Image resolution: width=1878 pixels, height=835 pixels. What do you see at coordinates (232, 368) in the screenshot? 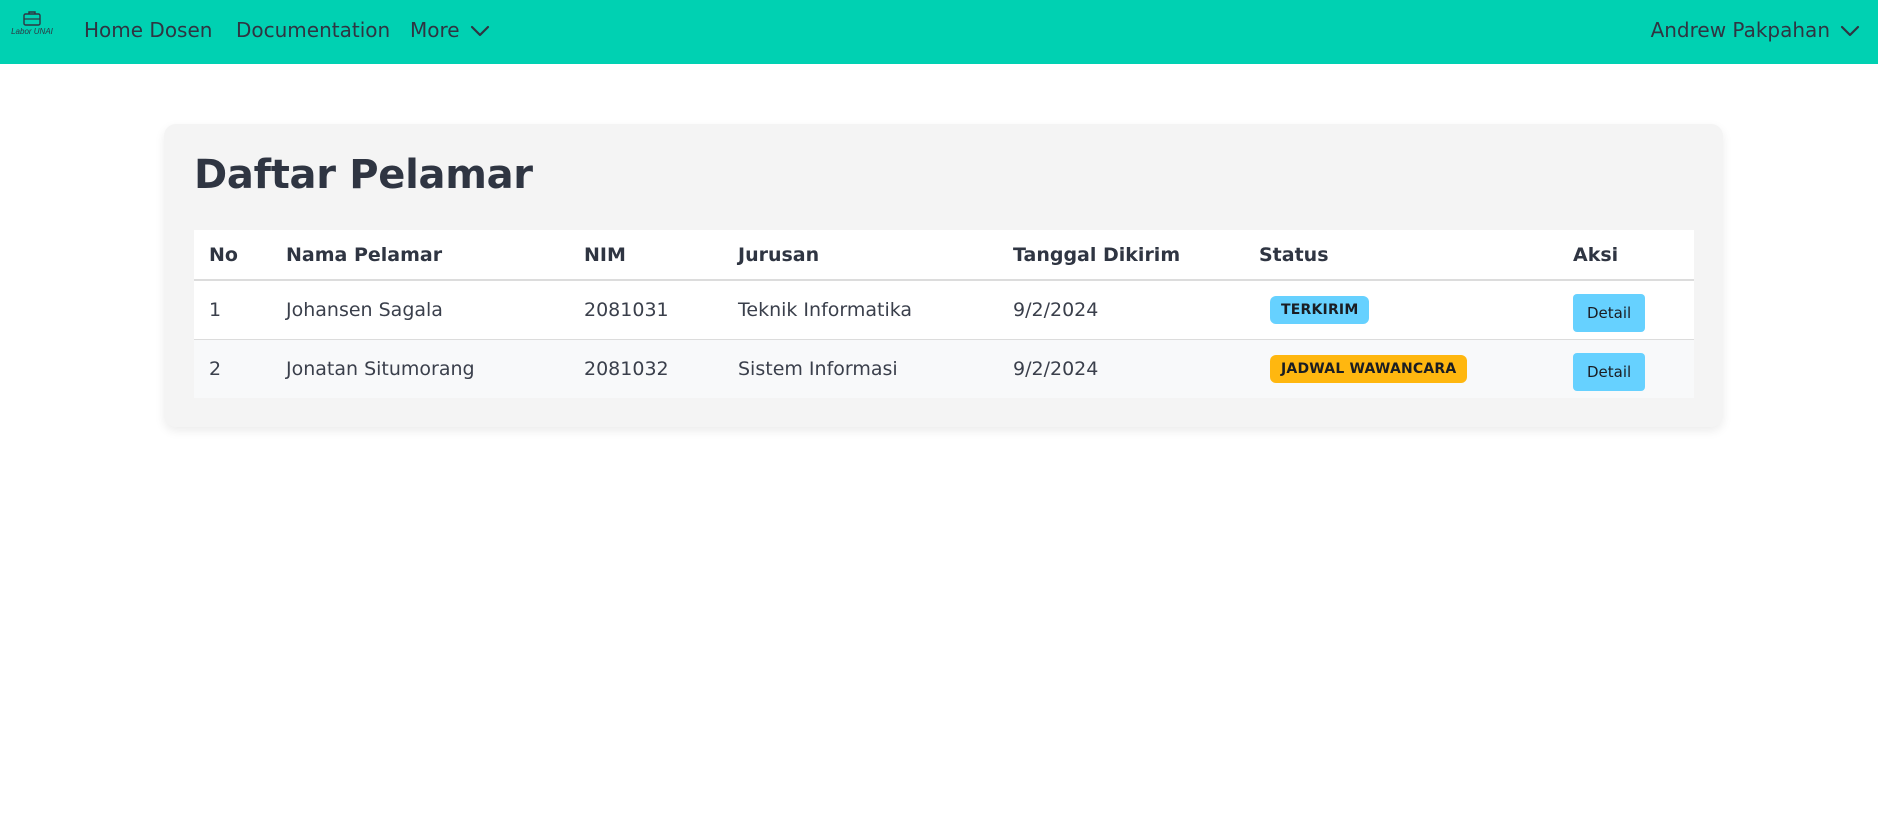
I see `cell-no: 2` at bounding box center [232, 368].